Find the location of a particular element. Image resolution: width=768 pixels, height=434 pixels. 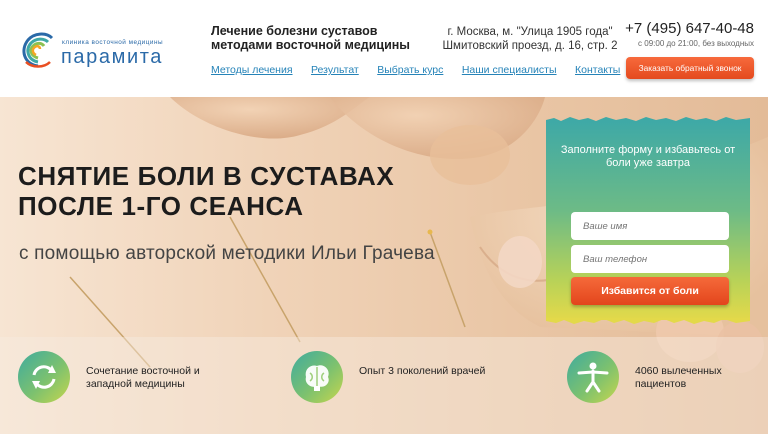

nav-link-choose-course: Выбрать курс is located at coordinates (410, 70).